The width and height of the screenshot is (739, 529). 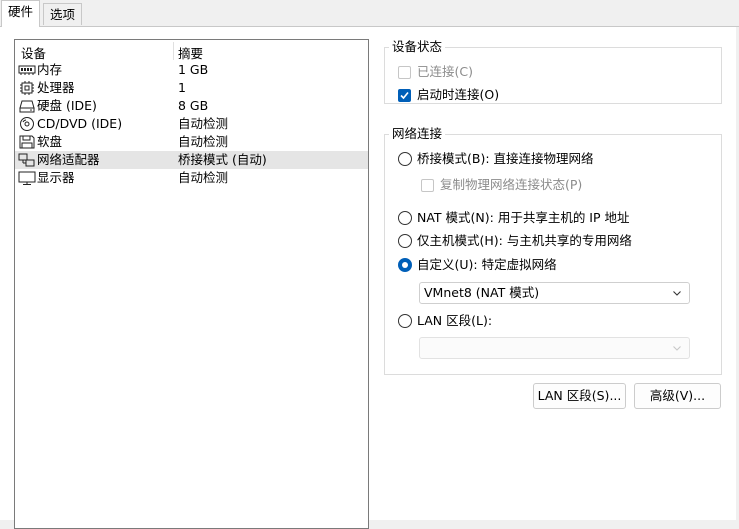 I want to click on lan-segment-label: LAN 区段(L):, so click(x=455, y=320).